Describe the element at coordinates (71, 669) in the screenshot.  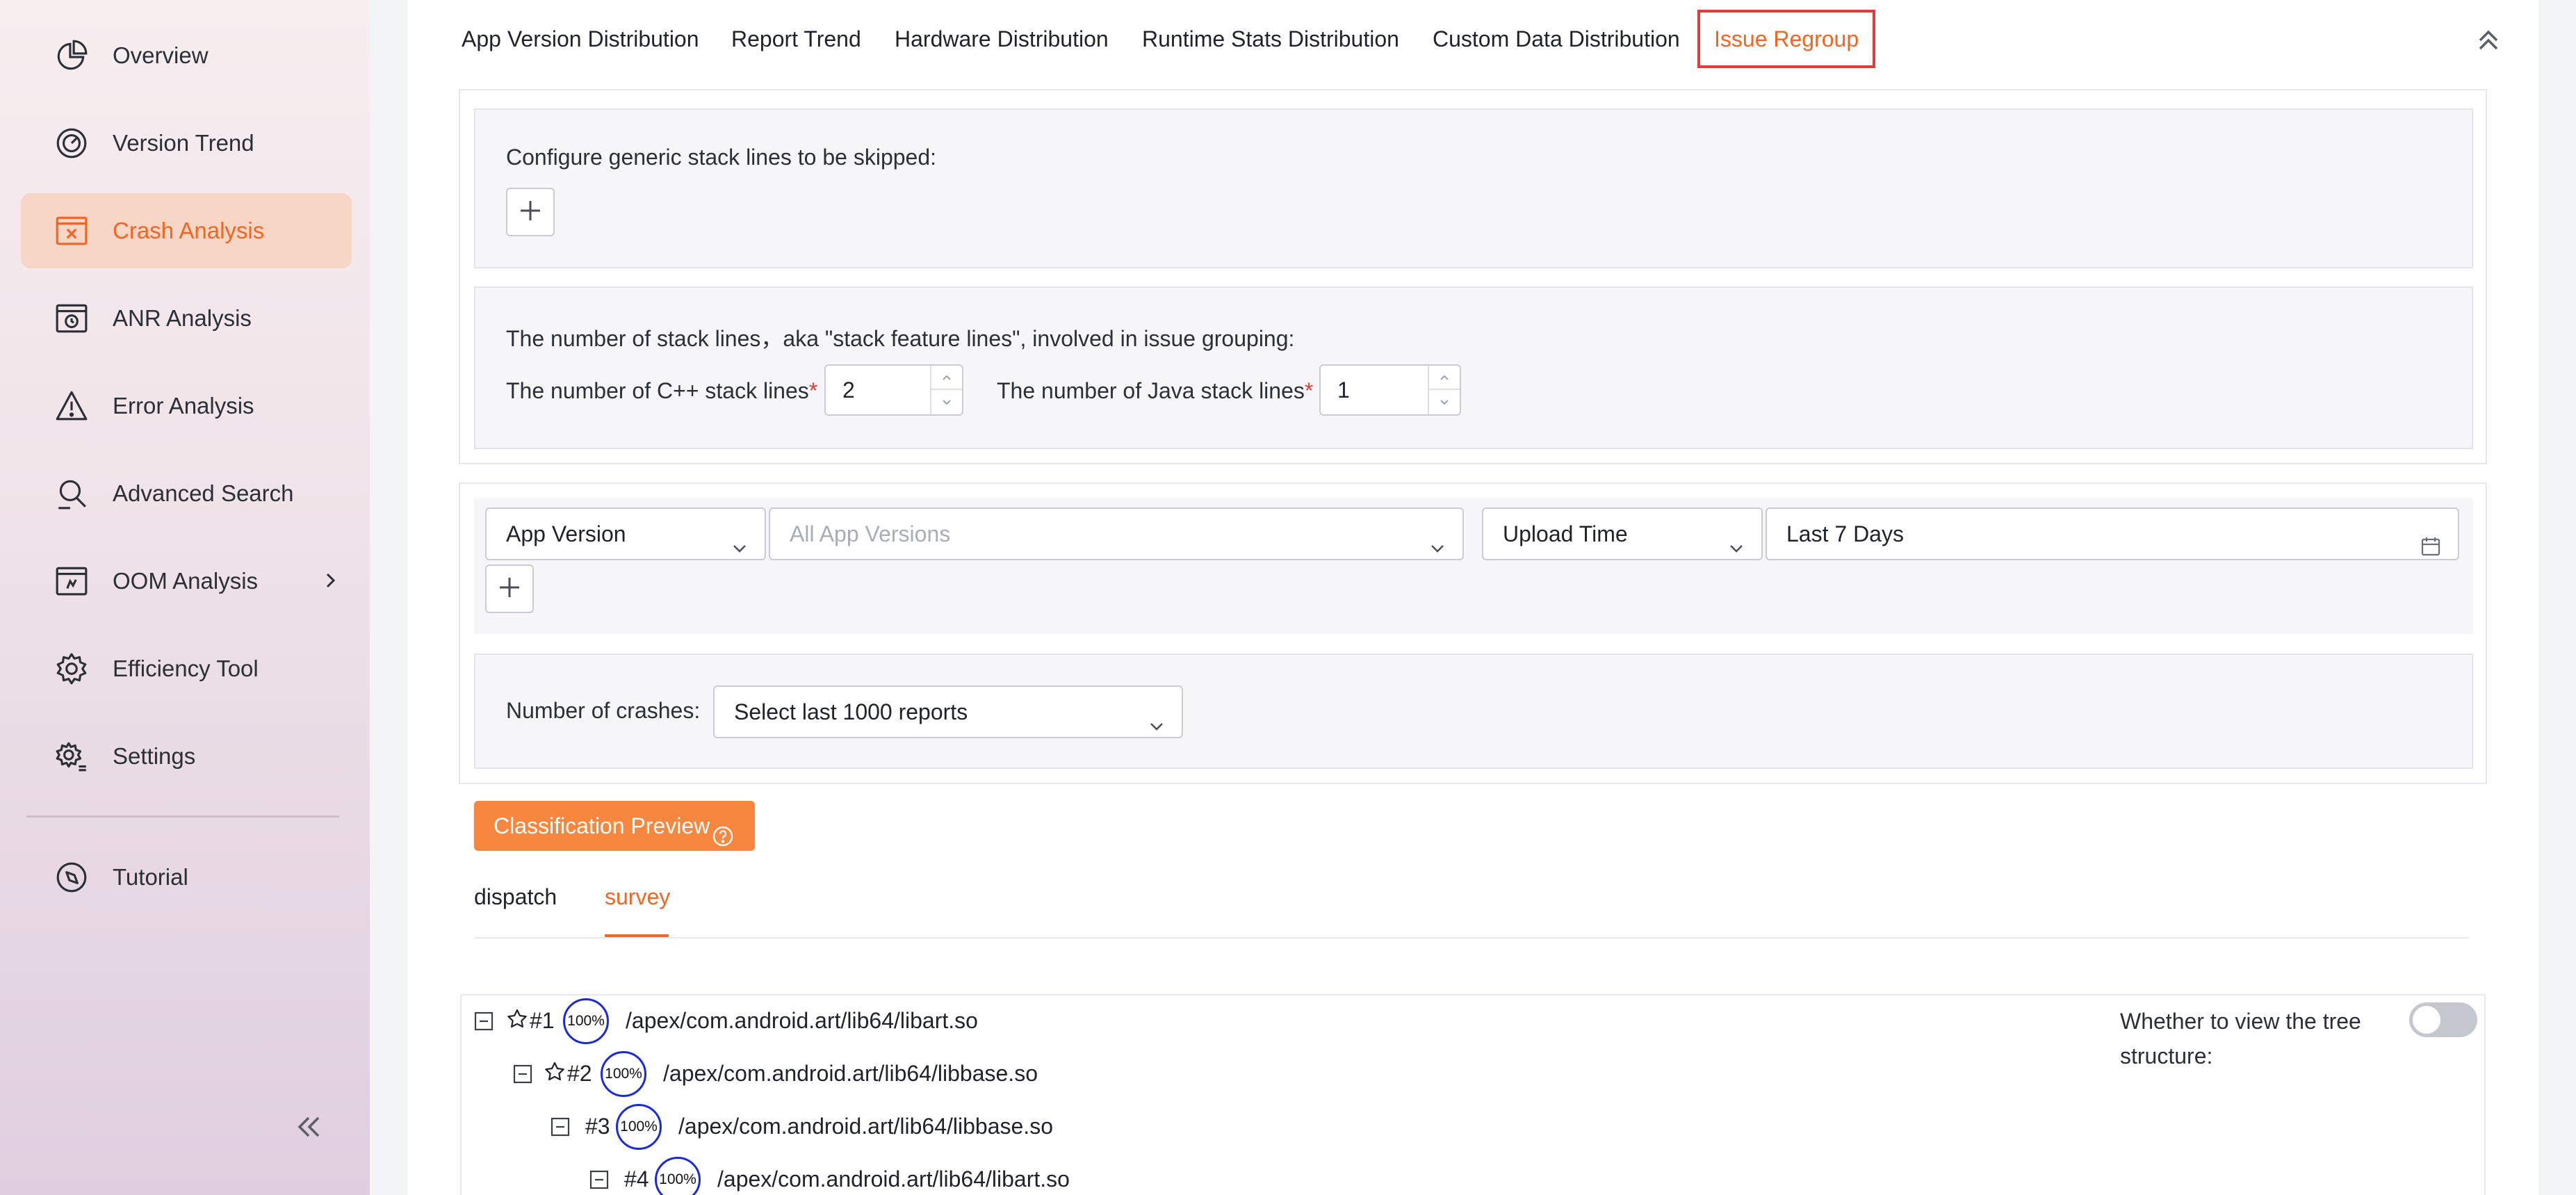
I see `gear-icon` at that location.